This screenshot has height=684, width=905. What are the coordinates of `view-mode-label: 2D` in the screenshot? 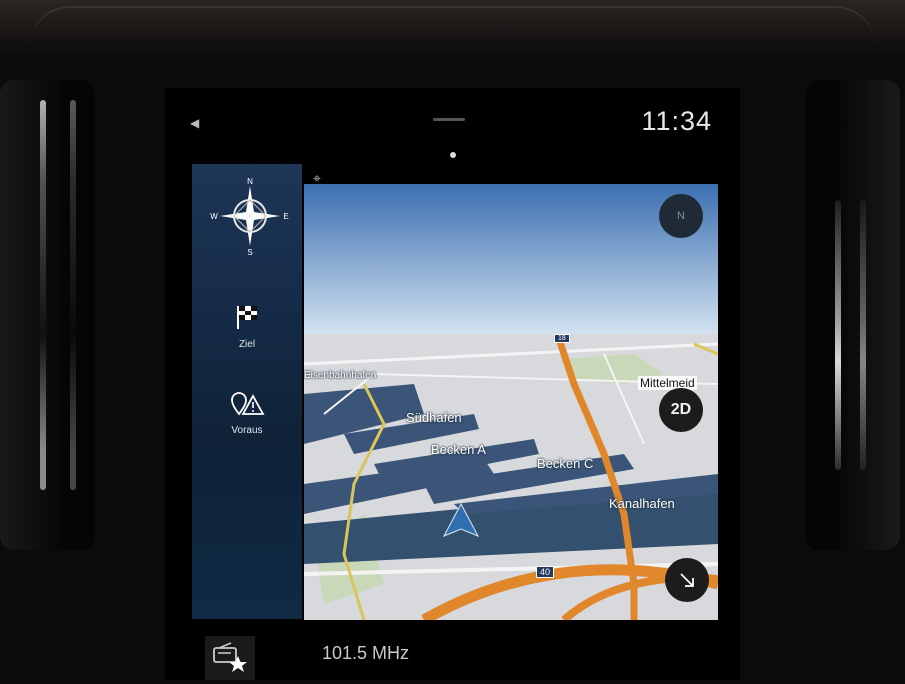 It's located at (681, 409).